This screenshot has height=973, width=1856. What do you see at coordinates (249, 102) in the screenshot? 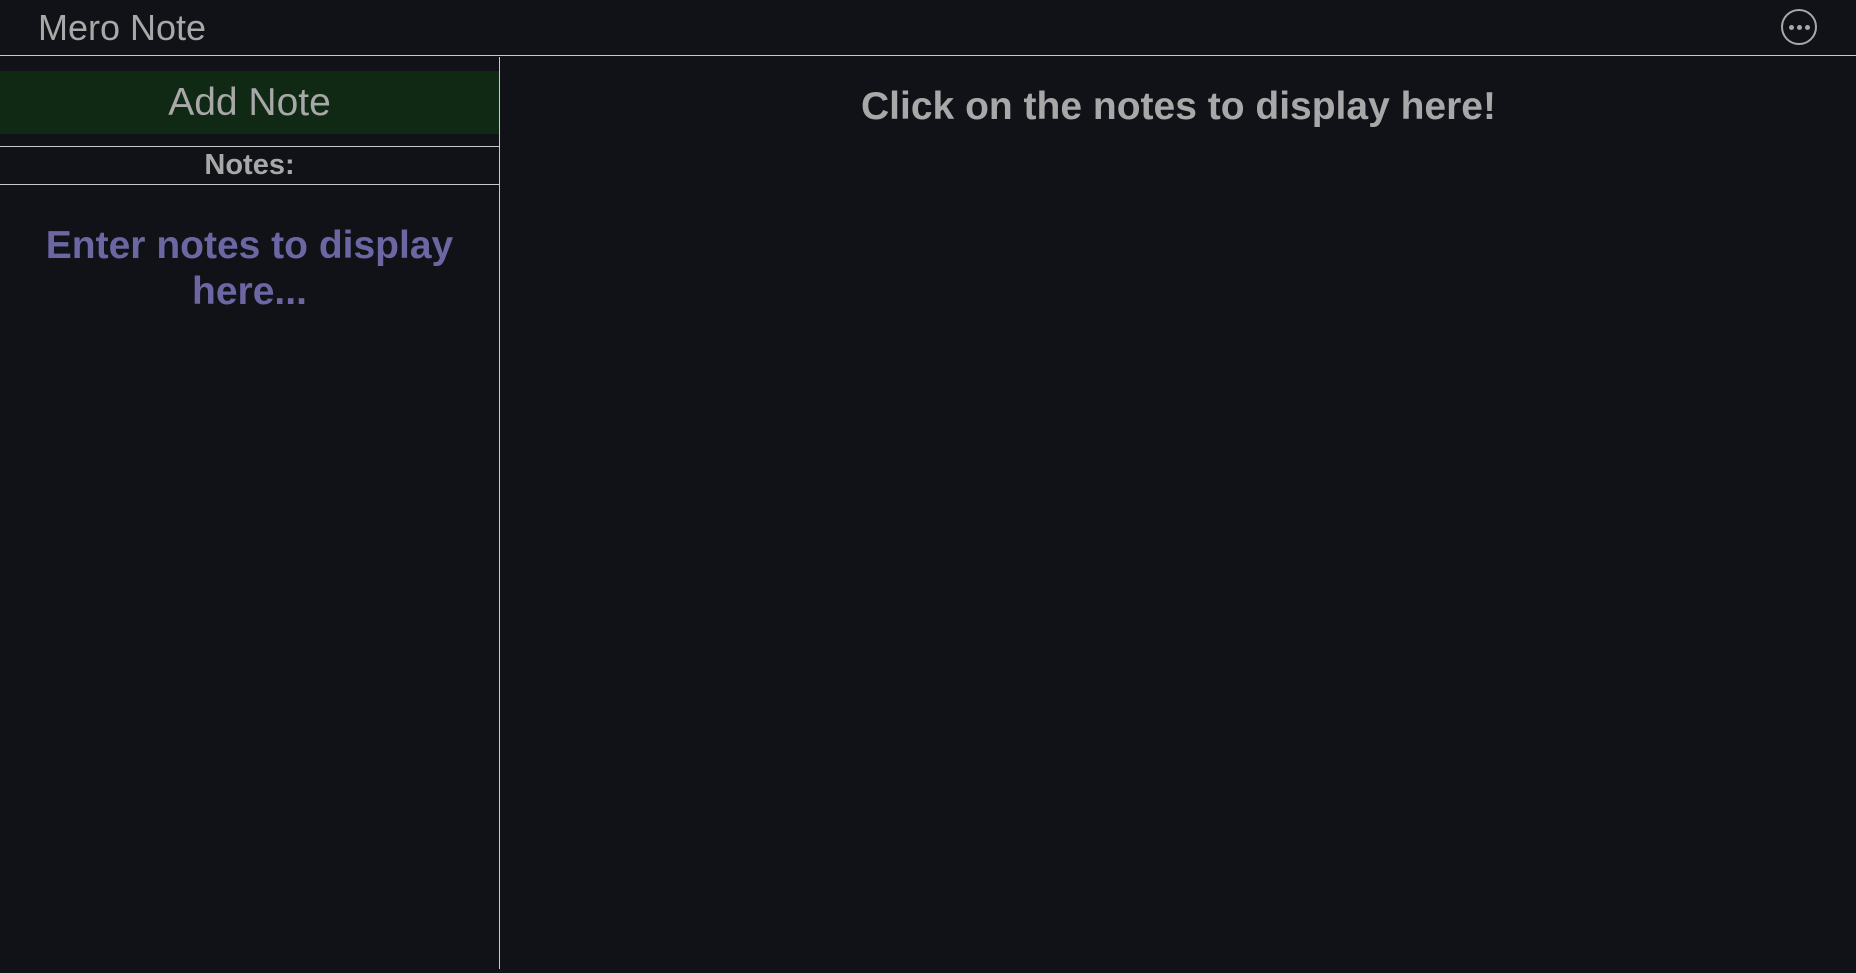
I see `add-note-button: Add Note` at bounding box center [249, 102].